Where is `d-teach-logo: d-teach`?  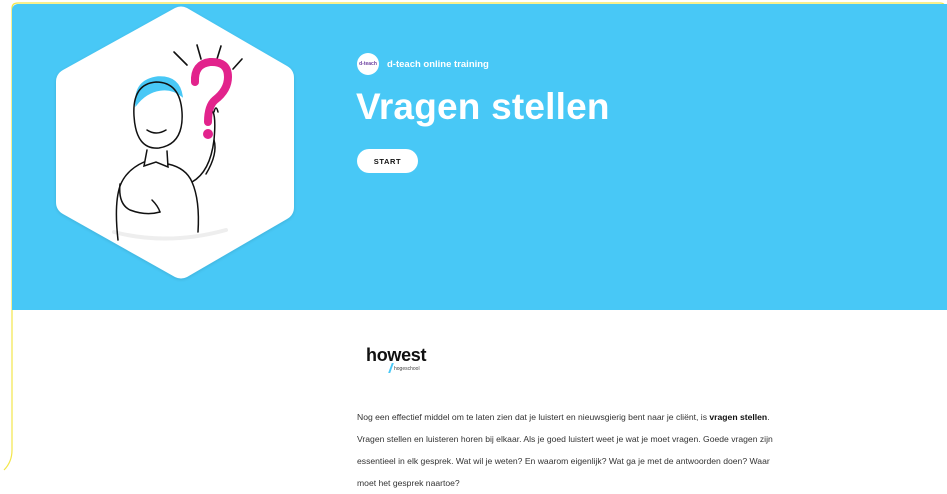 d-teach-logo: d-teach is located at coordinates (368, 64).